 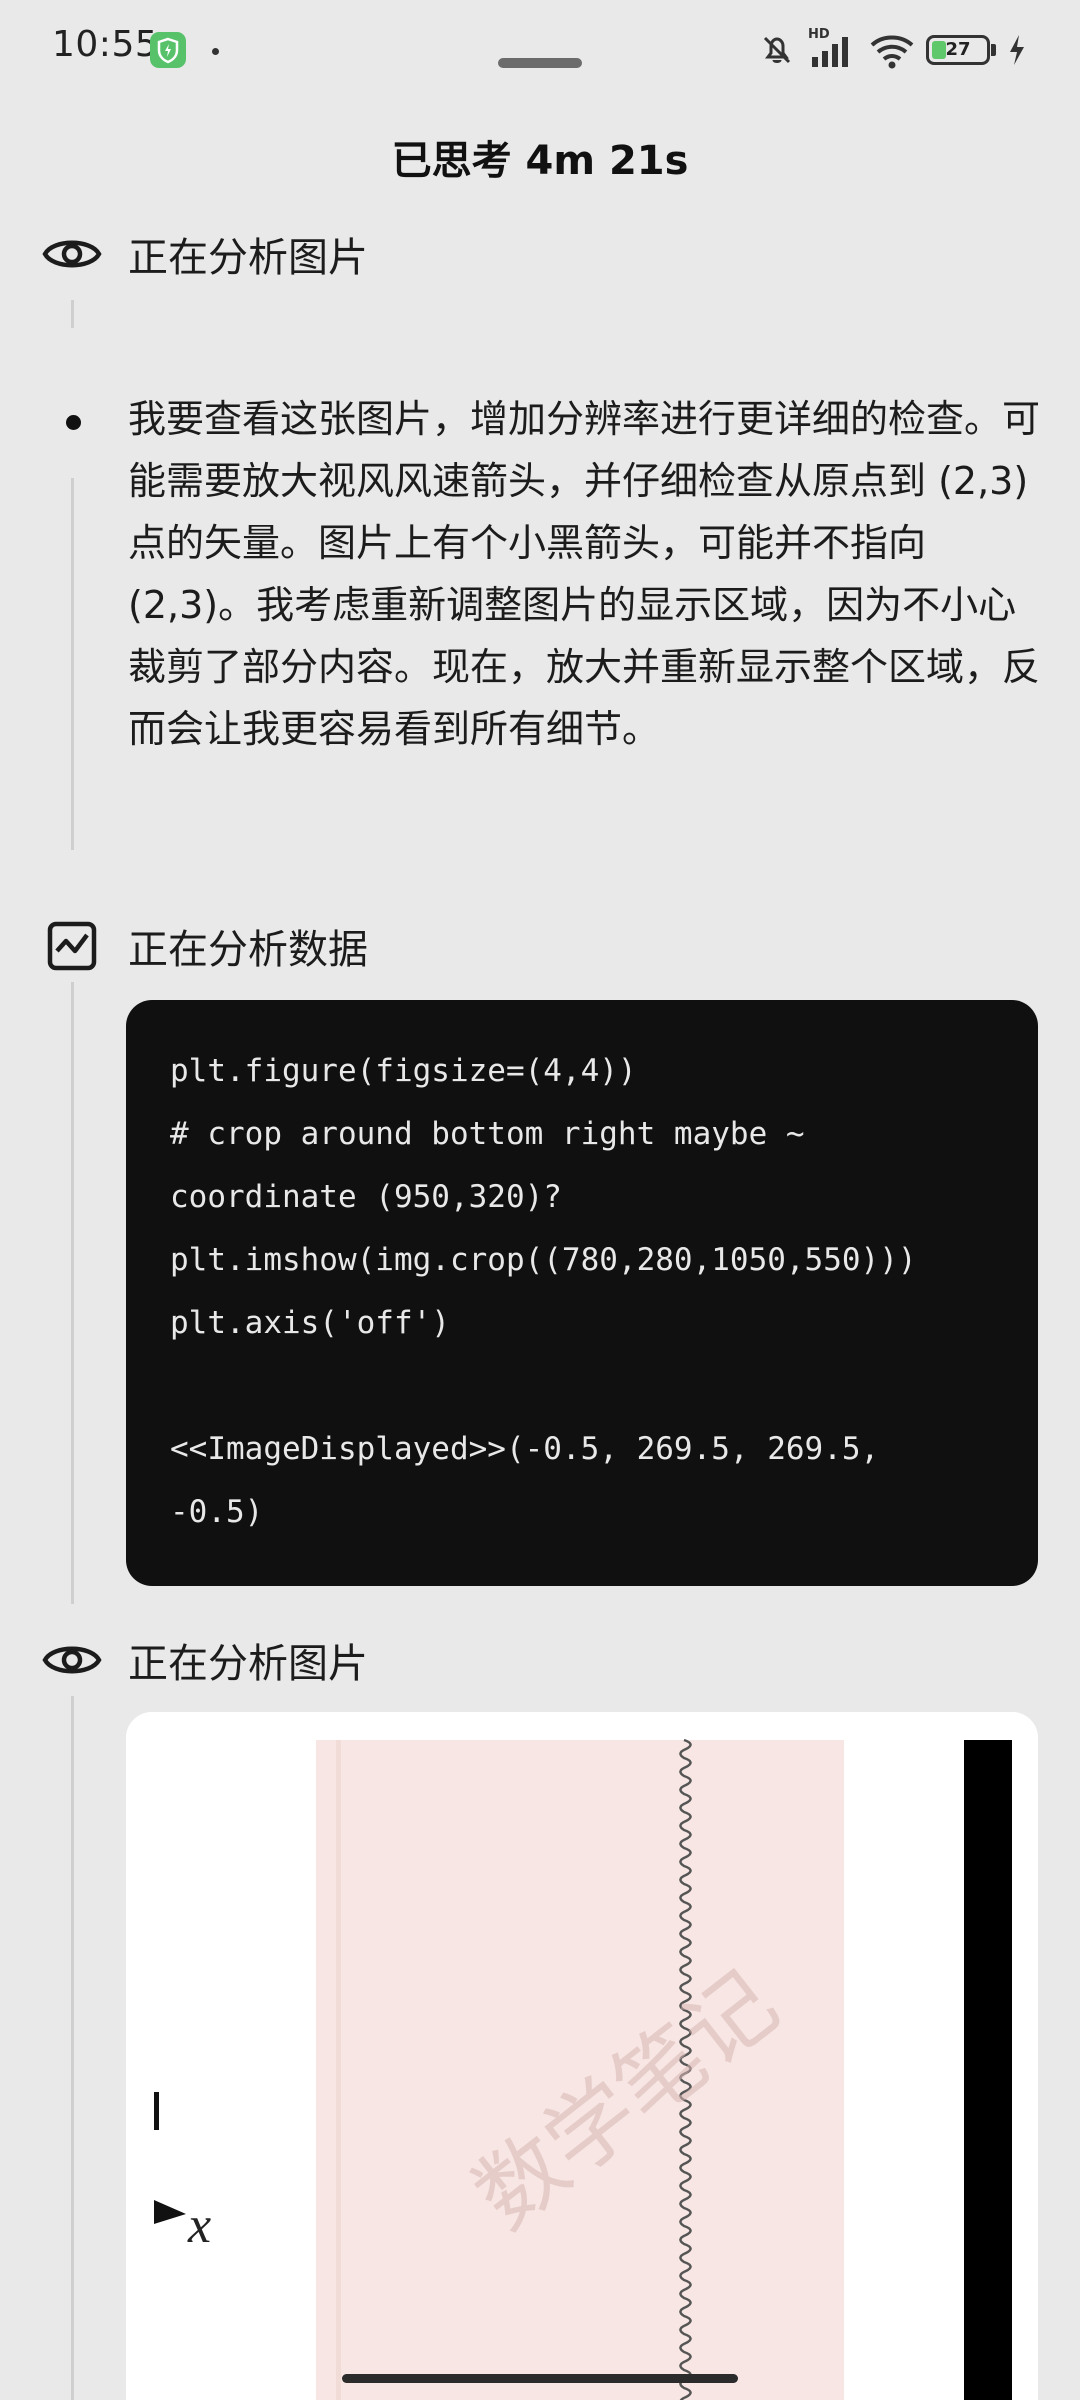 I want to click on charging-icon, so click(x=1017, y=50).